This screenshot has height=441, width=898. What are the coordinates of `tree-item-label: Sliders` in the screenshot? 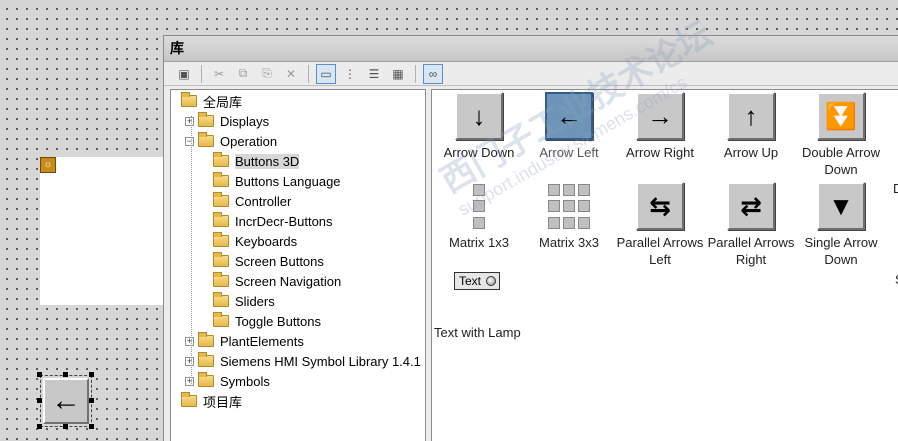 It's located at (255, 301).